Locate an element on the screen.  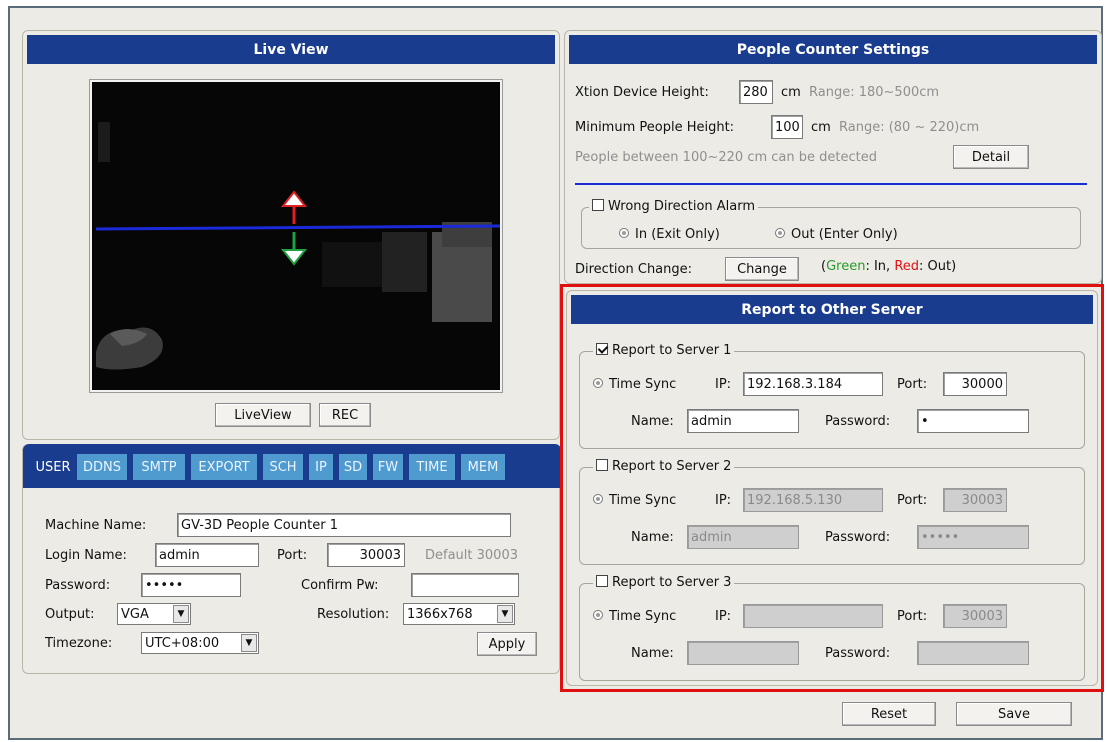
checkbox-checked-icon is located at coordinates (602, 349).